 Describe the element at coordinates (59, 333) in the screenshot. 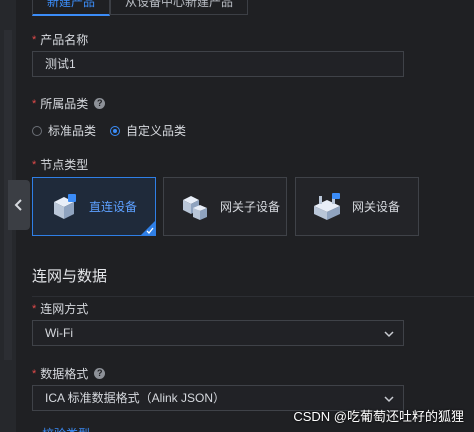

I see `network-method-value: Wi-Fi` at that location.